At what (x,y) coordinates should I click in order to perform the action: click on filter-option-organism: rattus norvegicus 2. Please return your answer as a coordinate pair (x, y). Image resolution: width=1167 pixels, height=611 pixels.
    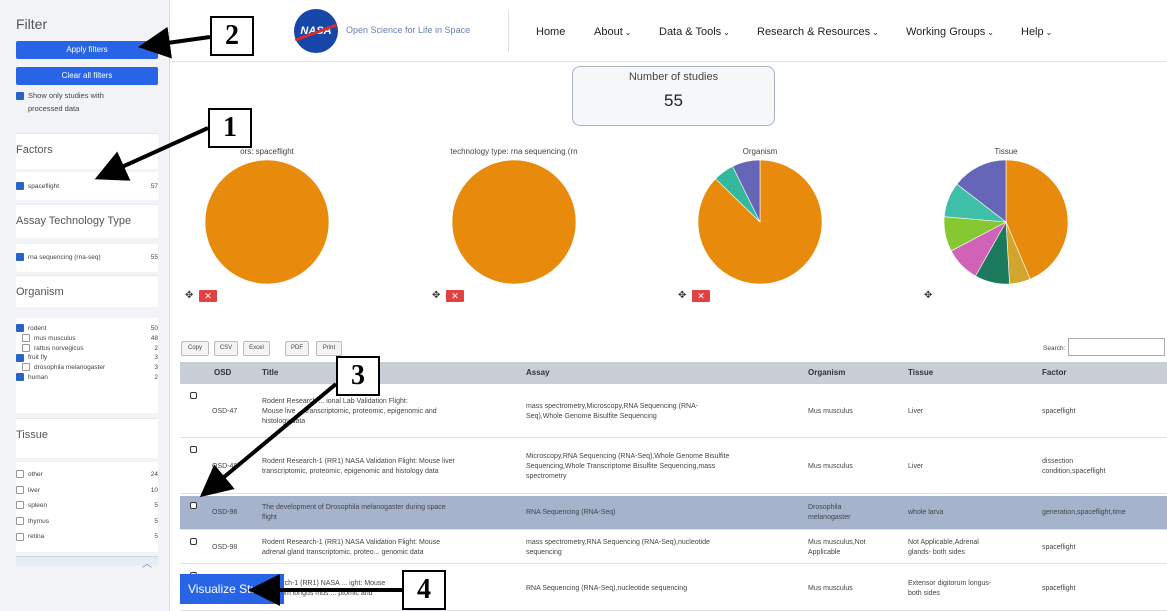
    Looking at the image, I should click on (87, 348).